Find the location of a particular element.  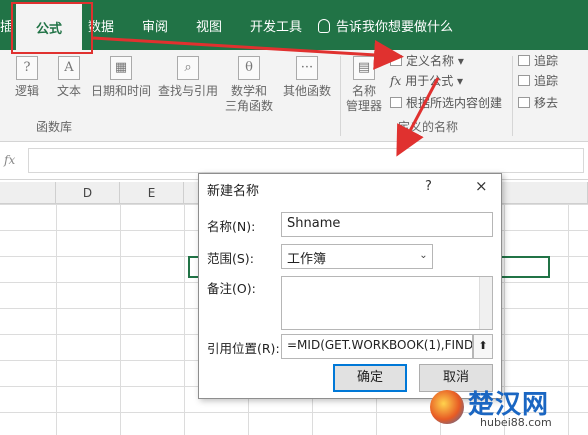

trace-precedents-button: 追踪 is located at coordinates (538, 60).